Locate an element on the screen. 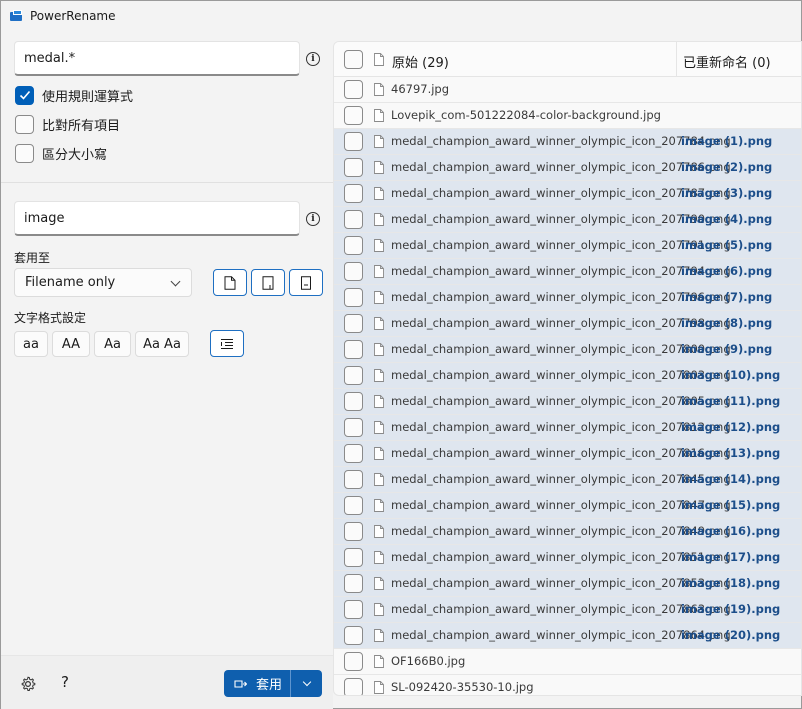  numbered-list-icon is located at coordinates (227, 343).